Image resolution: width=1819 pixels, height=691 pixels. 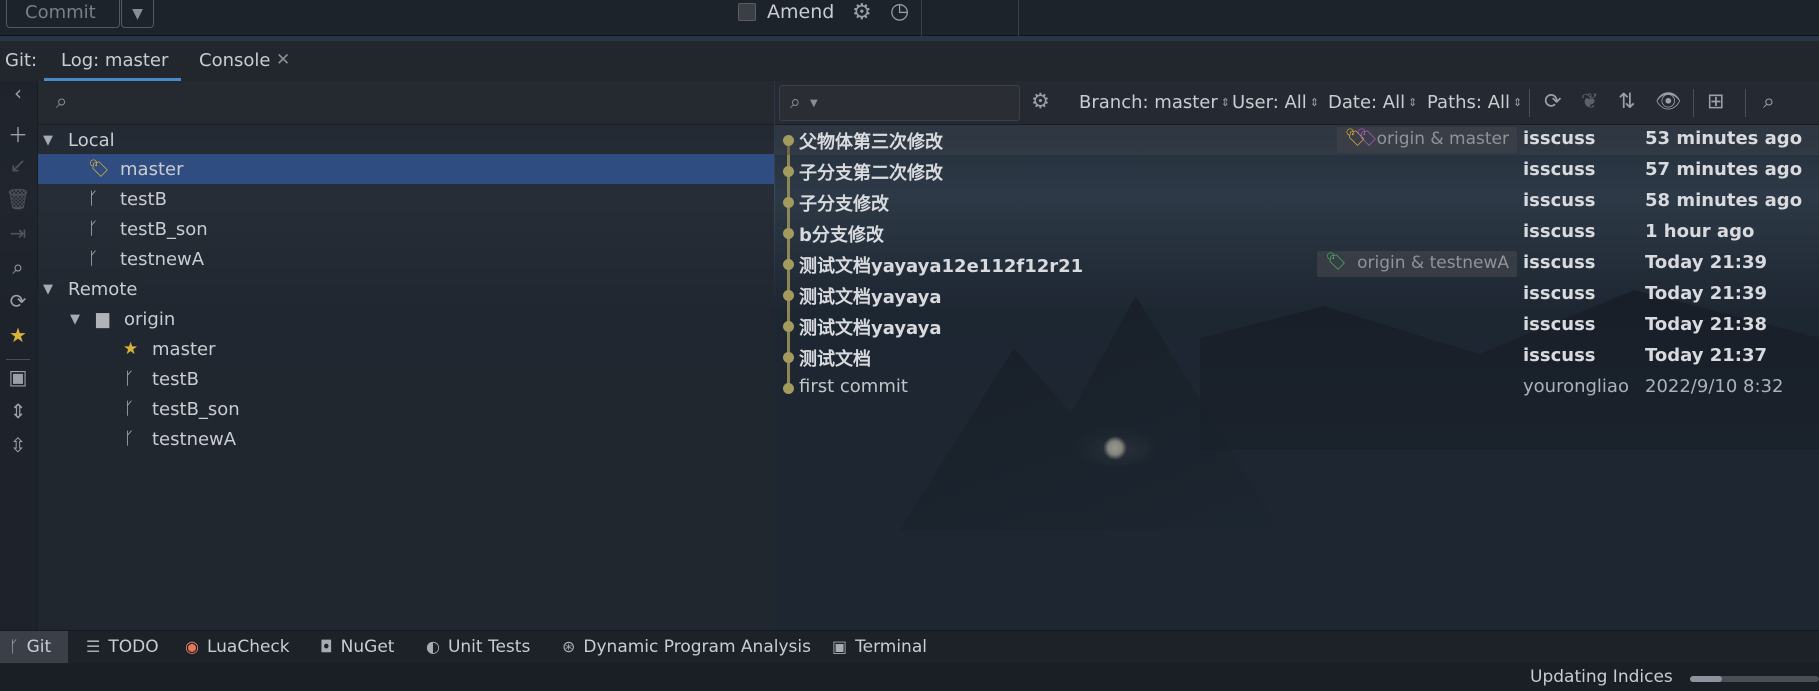 I want to click on tool-window-title: Git:, so click(x=21, y=60).